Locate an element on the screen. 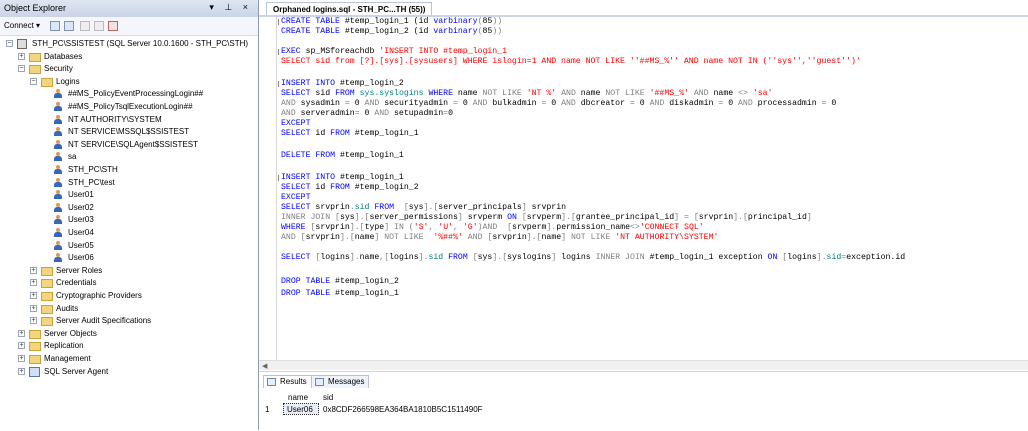 This screenshot has height=431, width=1028. code-token: 'NT AUTHORITY\SYSTEM' is located at coordinates (667, 237).